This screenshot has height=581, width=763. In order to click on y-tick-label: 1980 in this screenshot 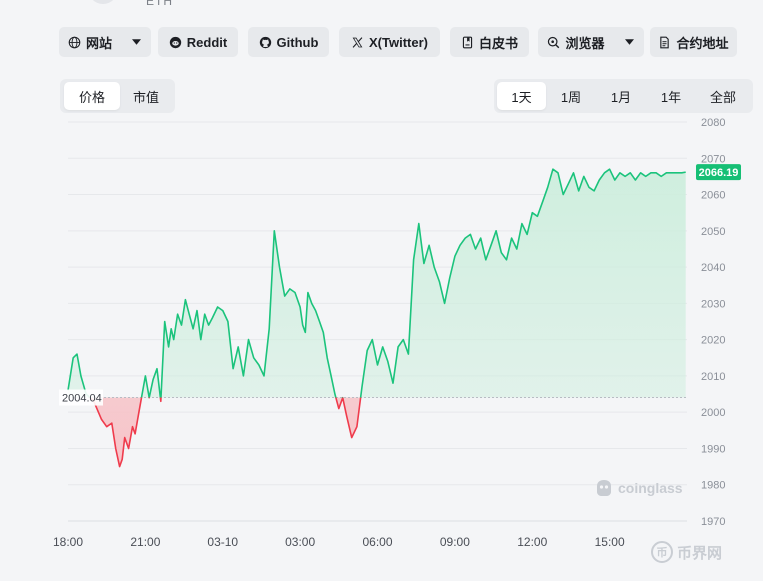, I will do `click(713, 486)`.